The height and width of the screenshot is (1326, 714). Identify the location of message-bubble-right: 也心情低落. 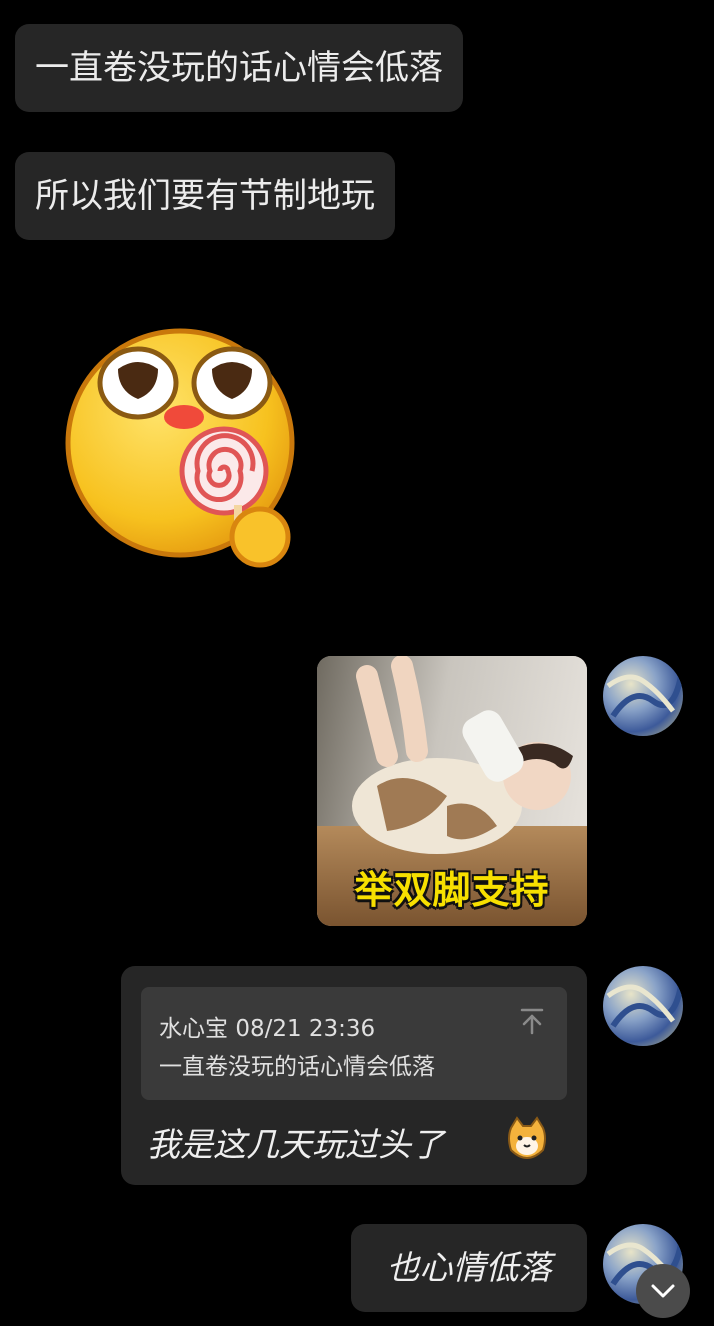
(469, 1268).